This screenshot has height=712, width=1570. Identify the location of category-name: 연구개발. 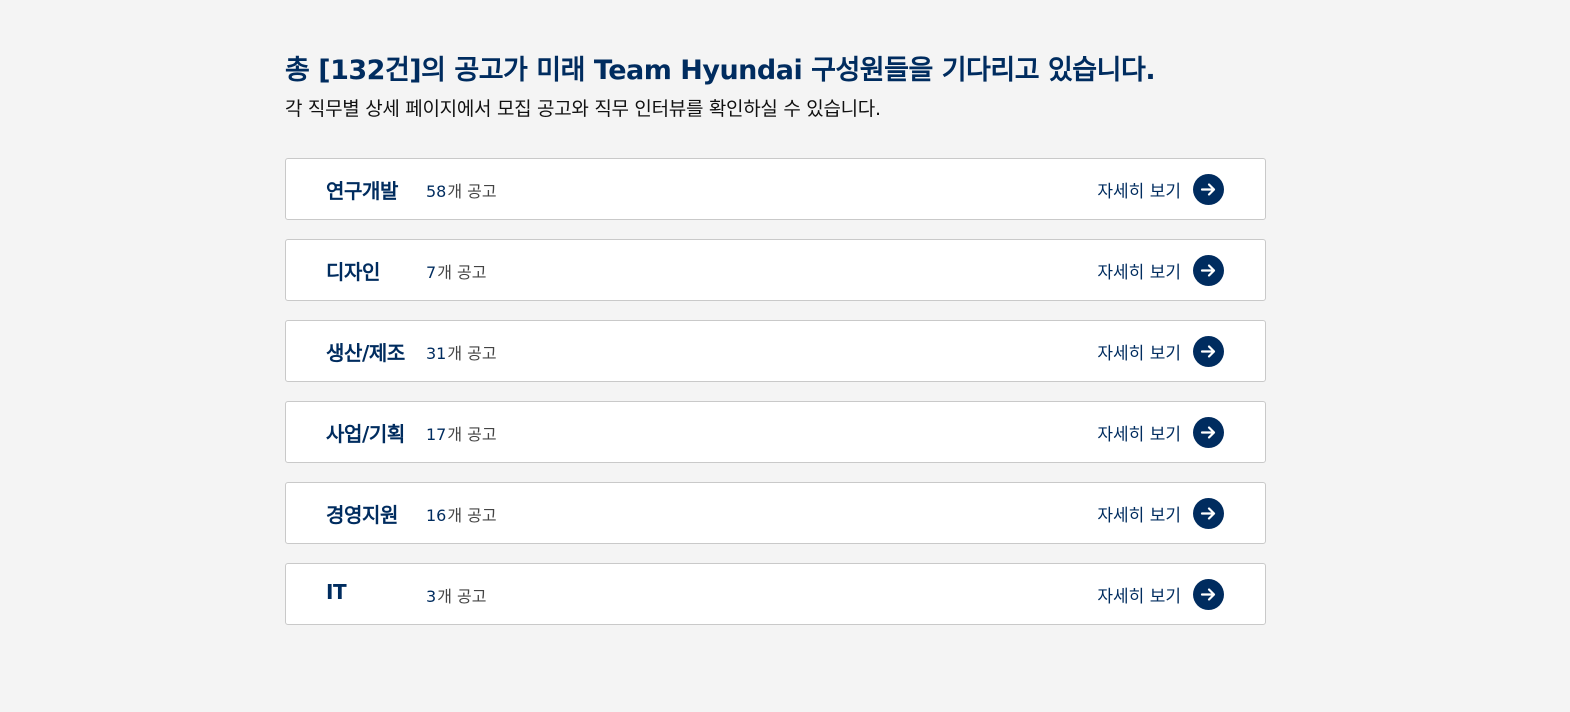
(362, 191).